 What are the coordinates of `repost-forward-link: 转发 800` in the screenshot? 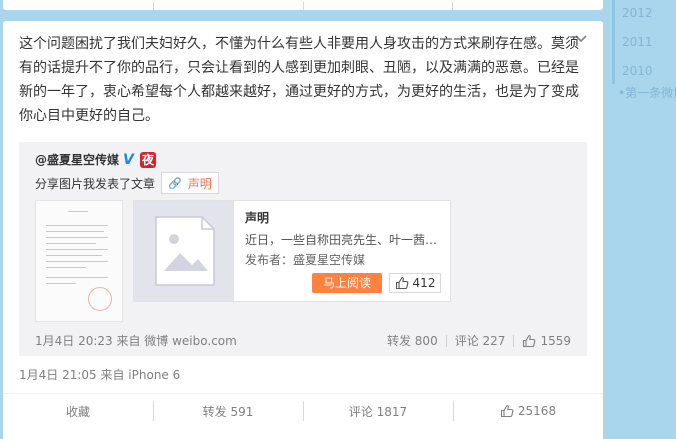 It's located at (412, 340).